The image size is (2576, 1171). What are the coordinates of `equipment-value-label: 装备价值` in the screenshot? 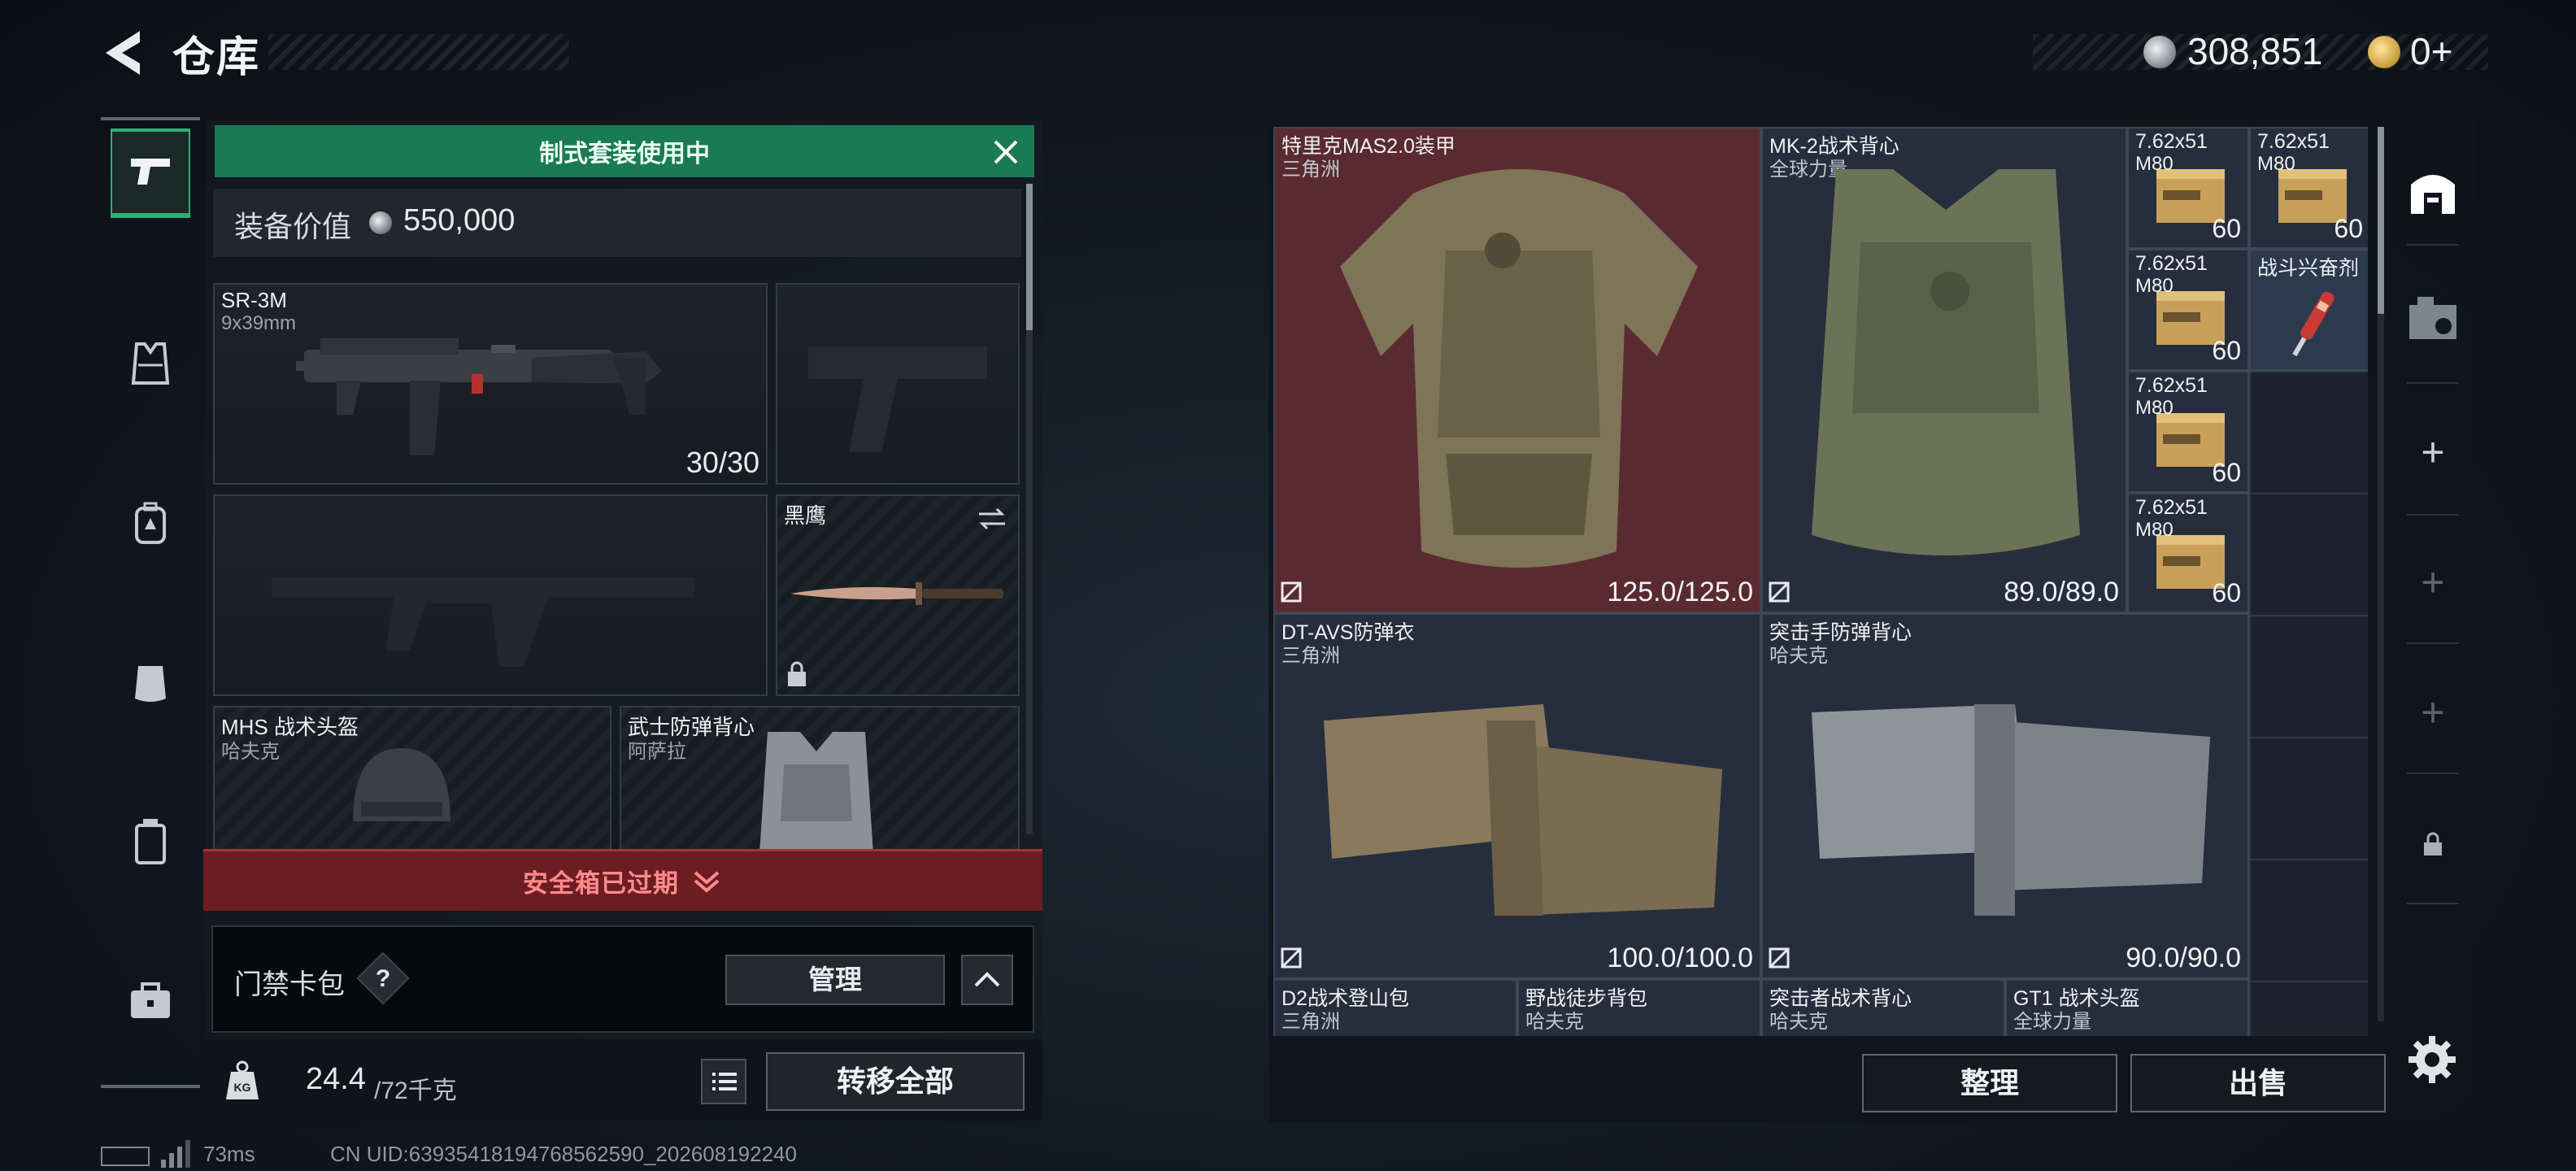 It's located at (293, 227).